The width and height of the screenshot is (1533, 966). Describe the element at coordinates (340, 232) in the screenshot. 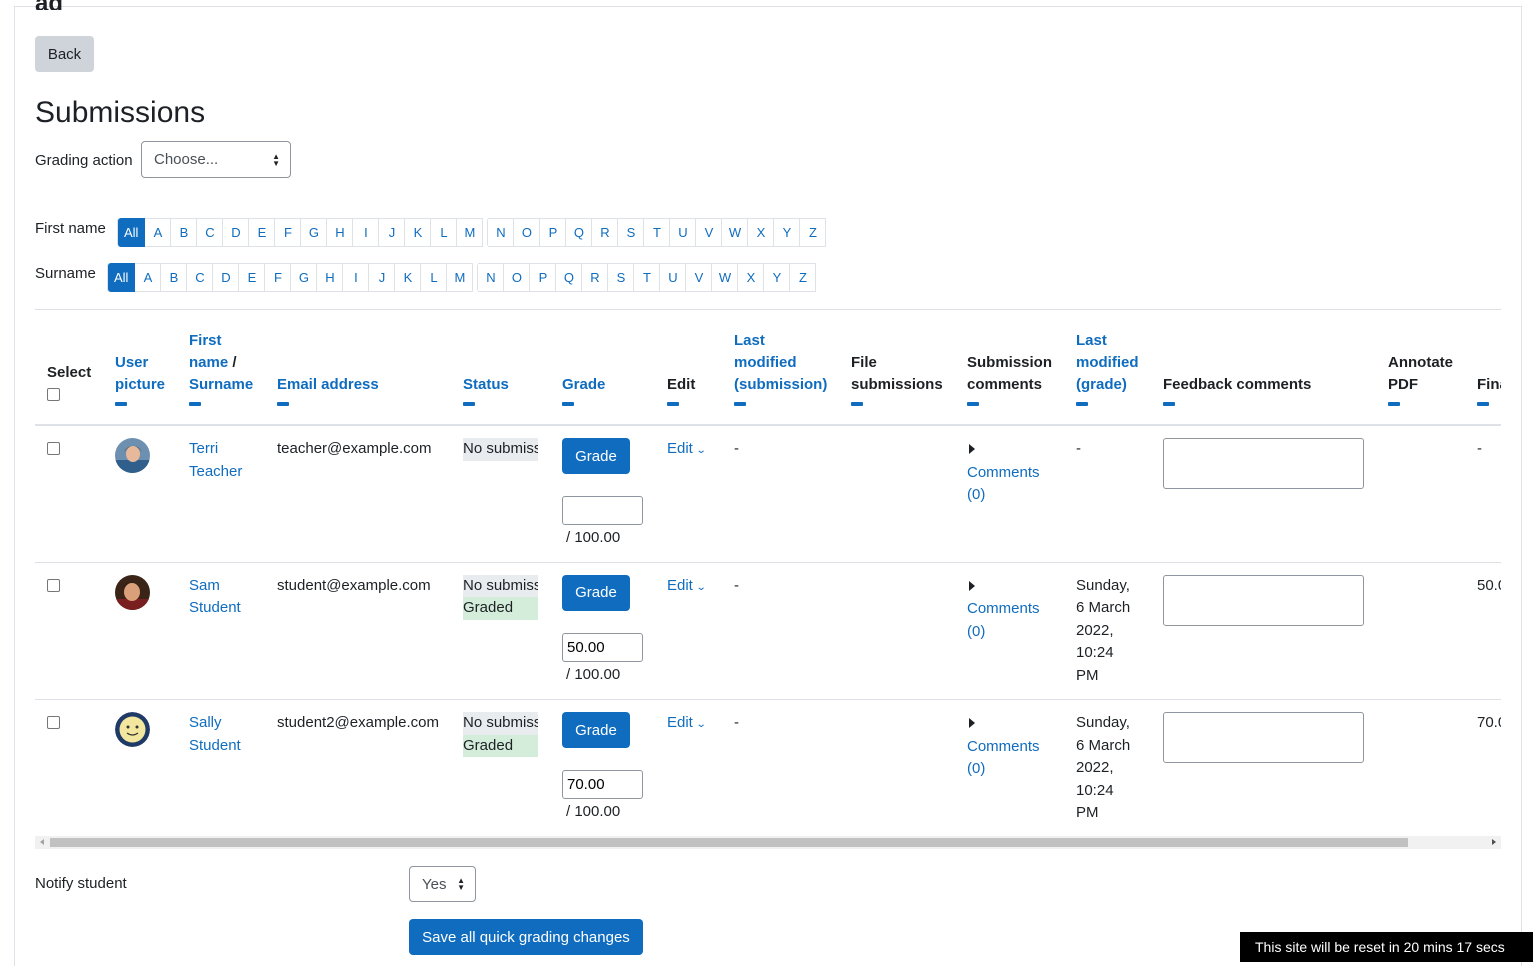

I see `first-name-initial-h: H` at that location.